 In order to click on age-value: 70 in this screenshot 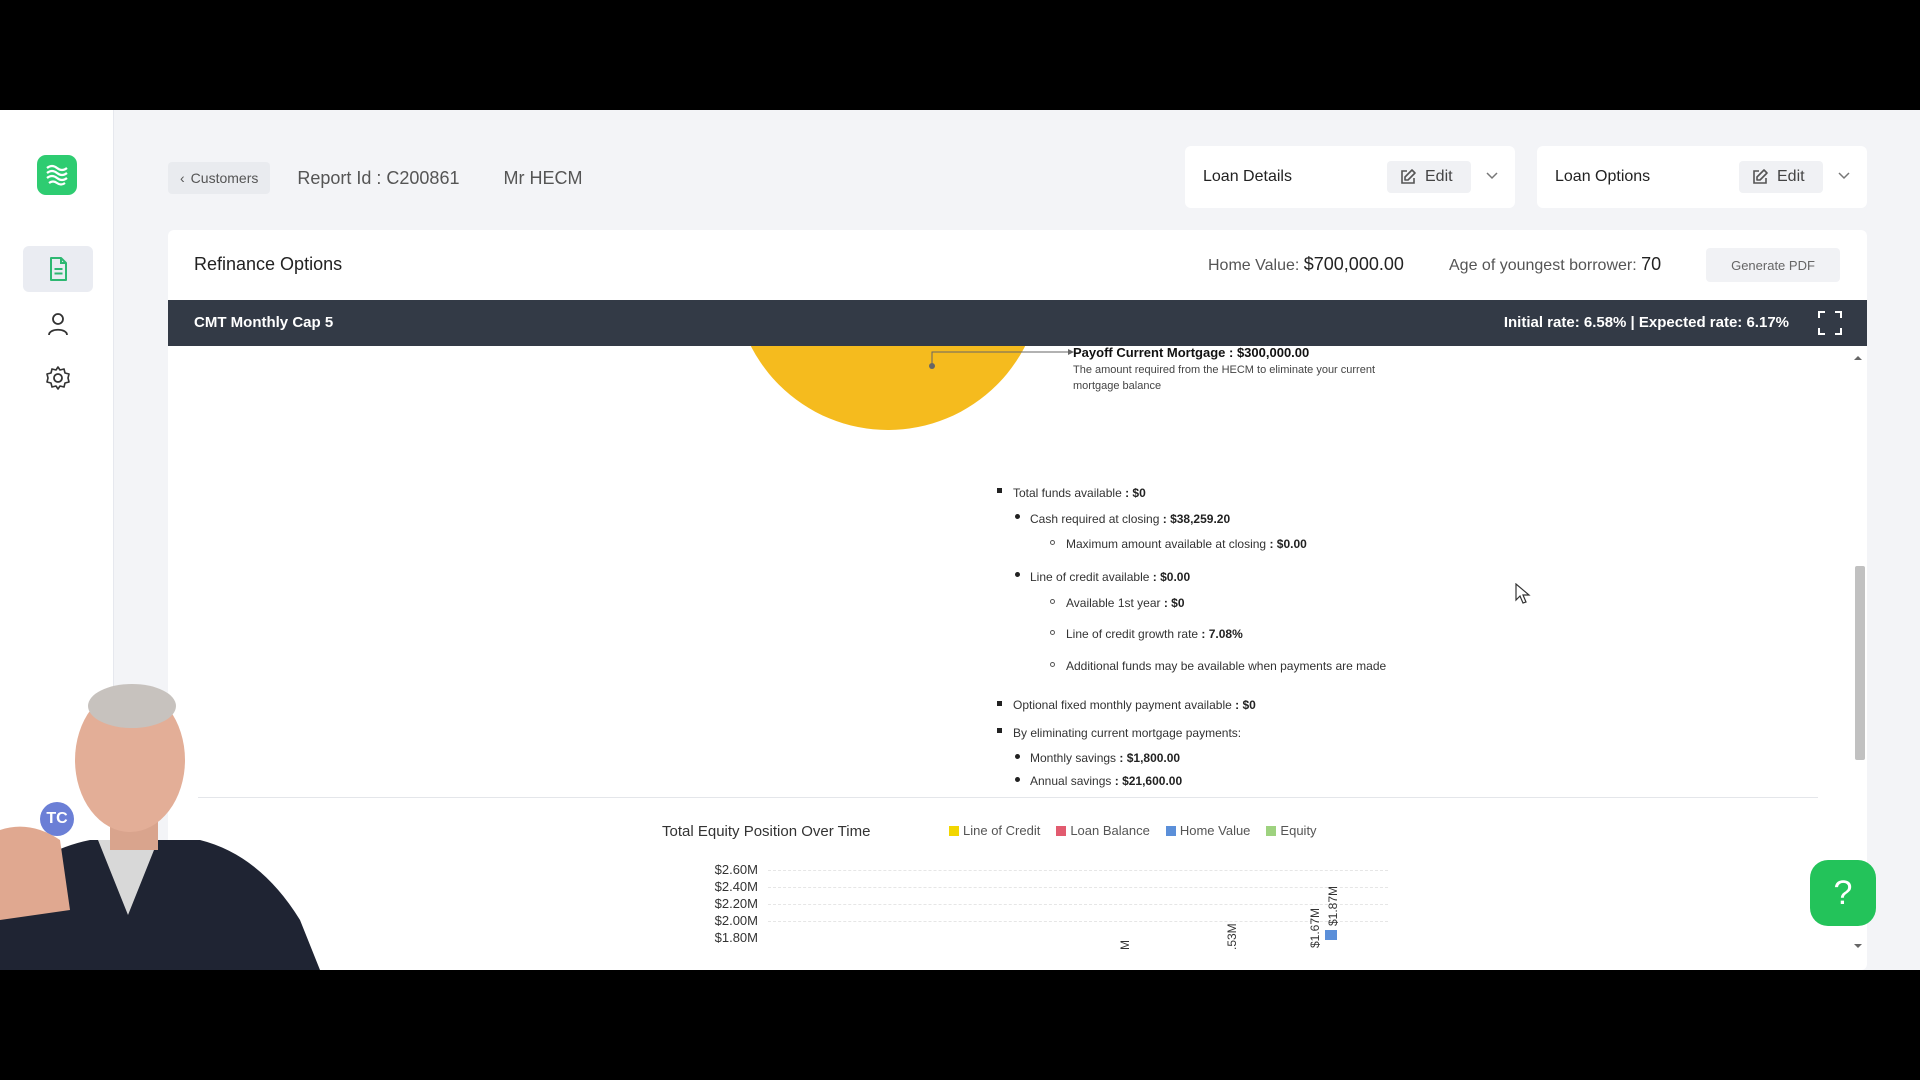, I will do `click(1651, 264)`.